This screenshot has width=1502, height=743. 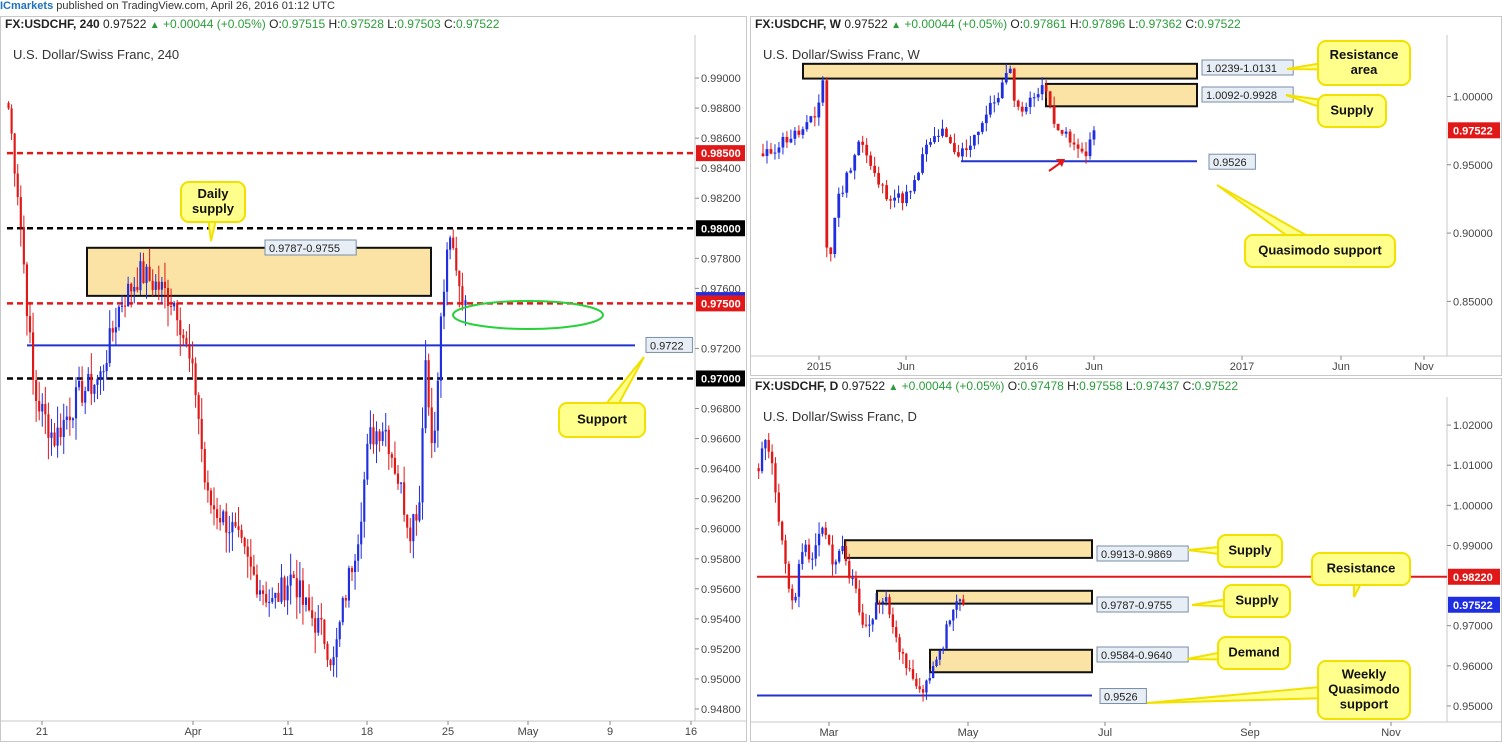 I want to click on h4-high-label: H:, so click(x=334, y=24).